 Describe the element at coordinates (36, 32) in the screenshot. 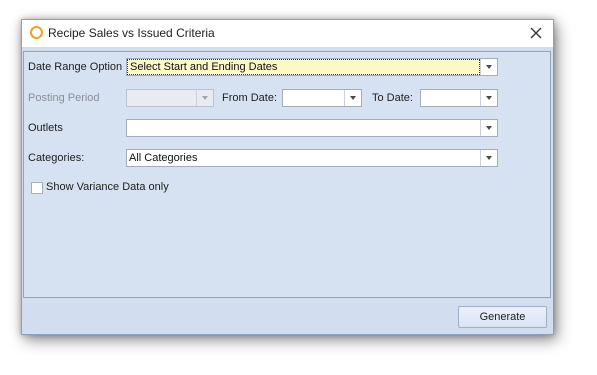

I see `app-circle-icon` at that location.